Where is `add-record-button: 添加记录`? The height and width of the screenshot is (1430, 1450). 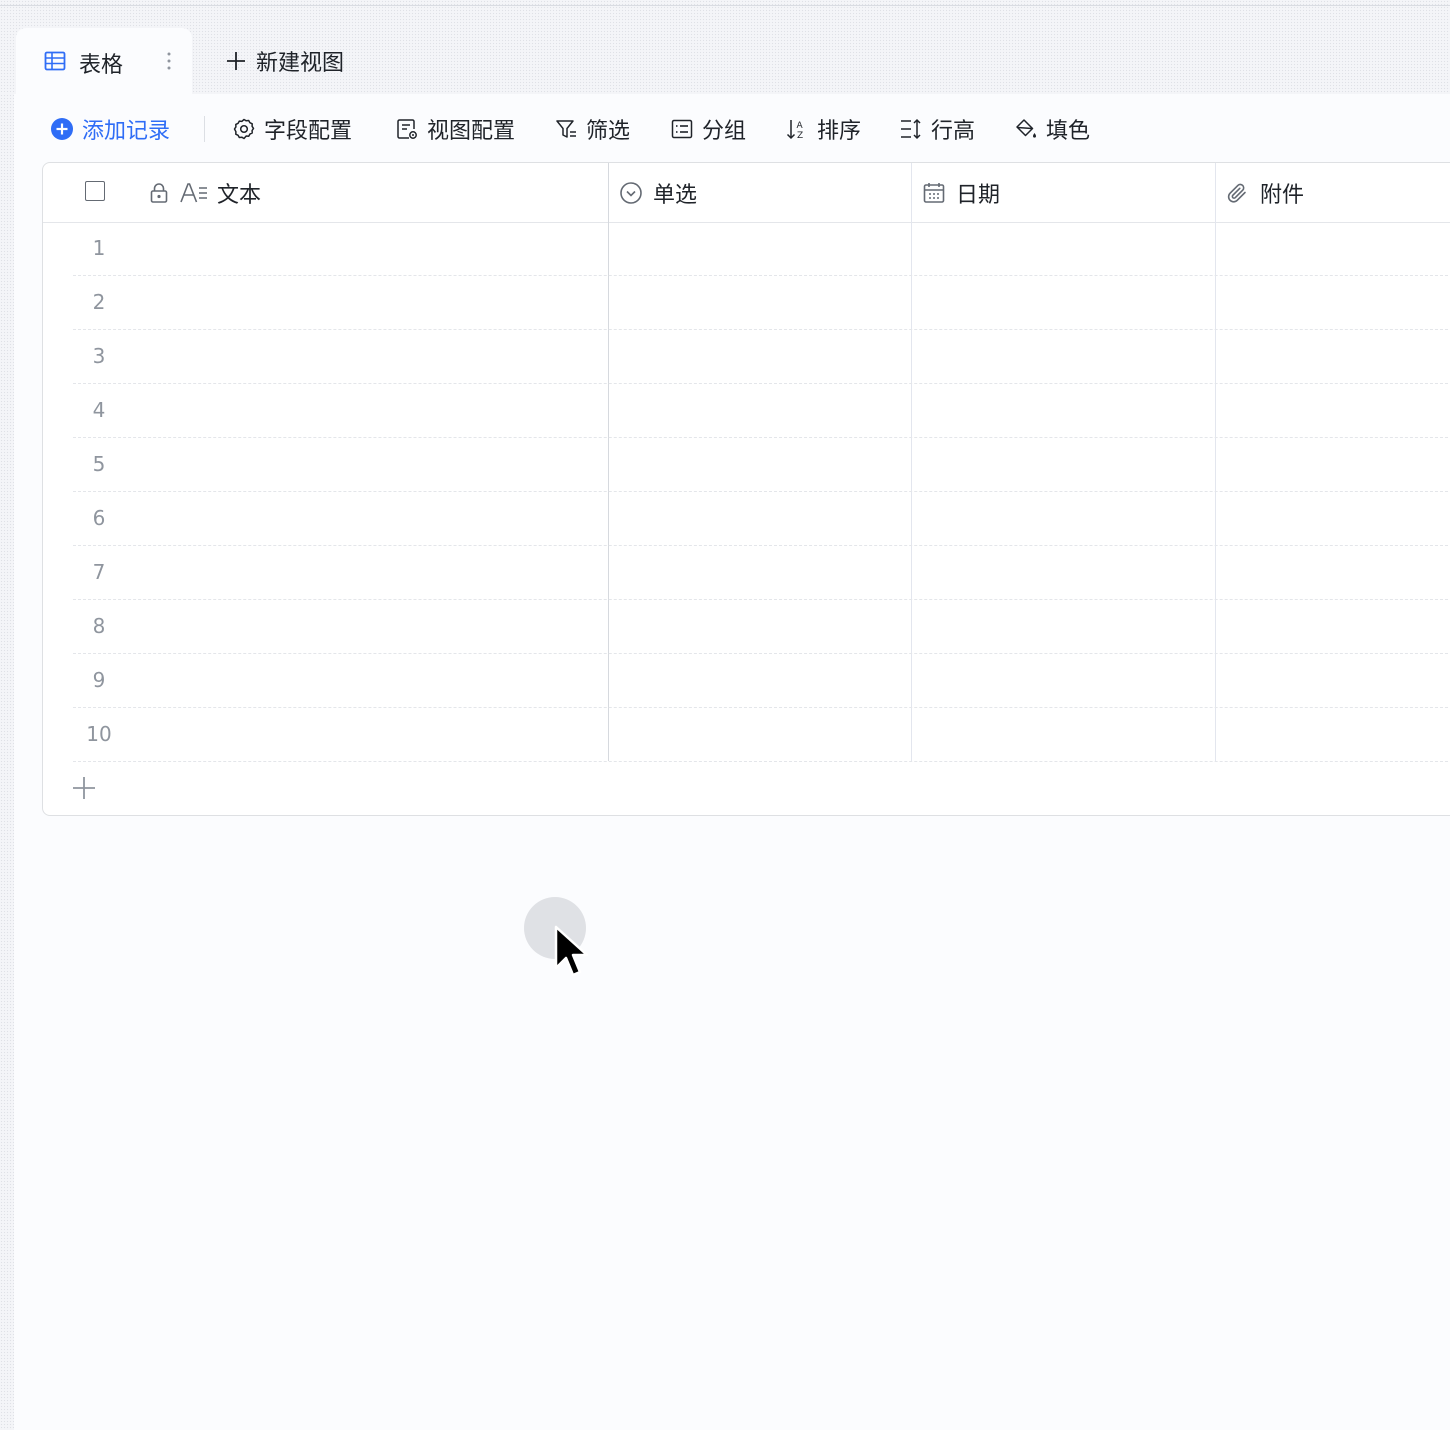 add-record-button: 添加记录 is located at coordinates (110, 129).